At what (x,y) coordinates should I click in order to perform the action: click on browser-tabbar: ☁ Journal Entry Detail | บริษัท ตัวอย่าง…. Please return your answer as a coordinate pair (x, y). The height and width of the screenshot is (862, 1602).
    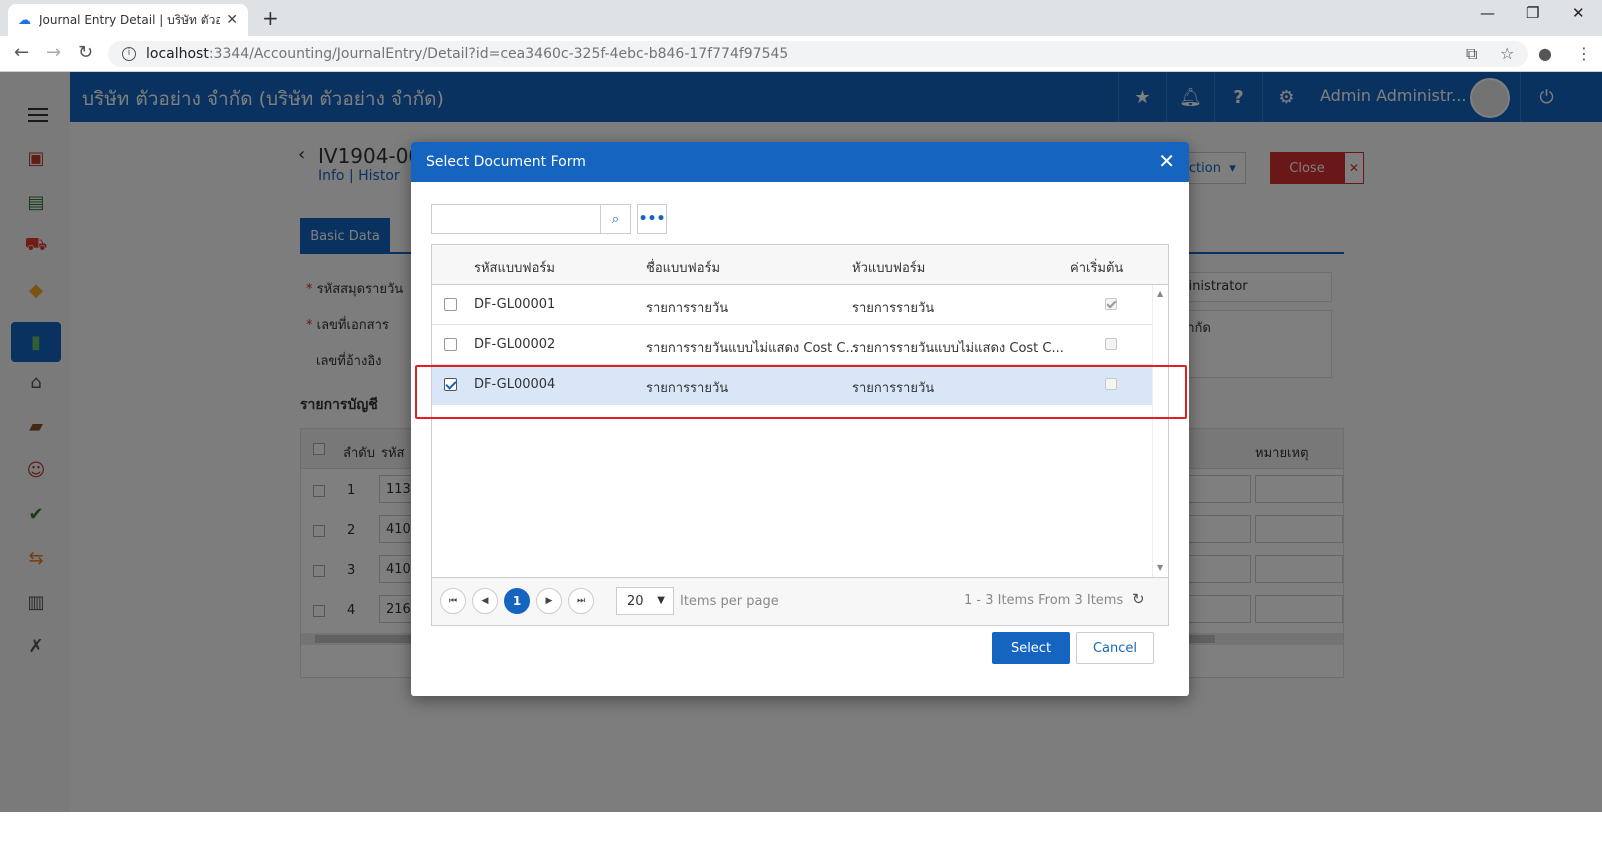
    Looking at the image, I should click on (801, 18).